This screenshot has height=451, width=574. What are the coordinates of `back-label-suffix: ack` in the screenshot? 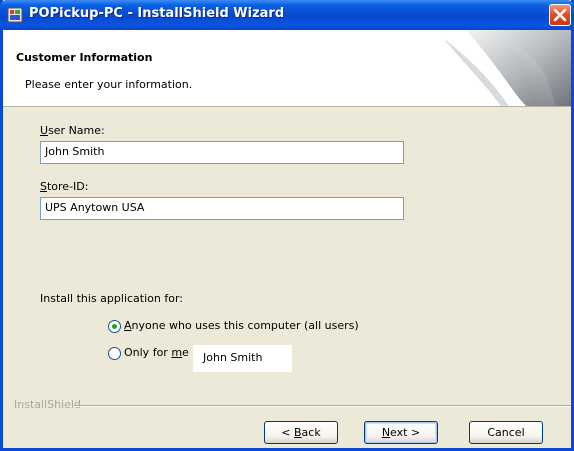 It's located at (311, 432).